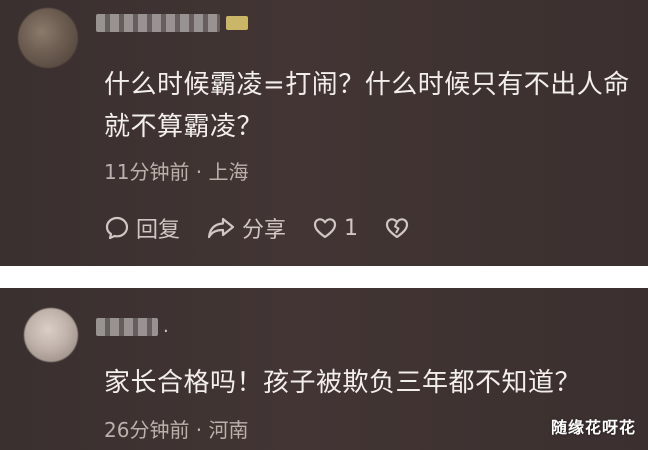  Describe the element at coordinates (176, 172) in the screenshot. I see `comment-meta: 11分钟前 · 上海` at that location.